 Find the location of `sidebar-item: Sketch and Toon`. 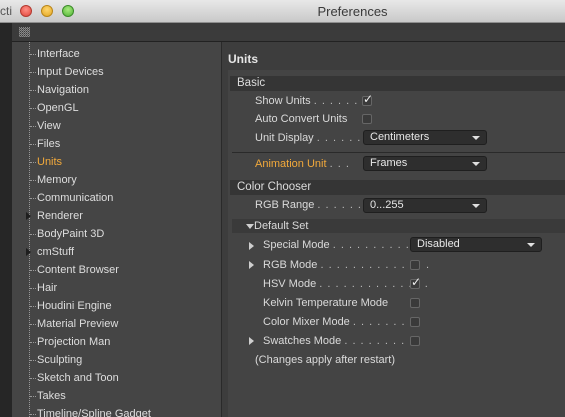

sidebar-item: Sketch and Toon is located at coordinates (116, 378).